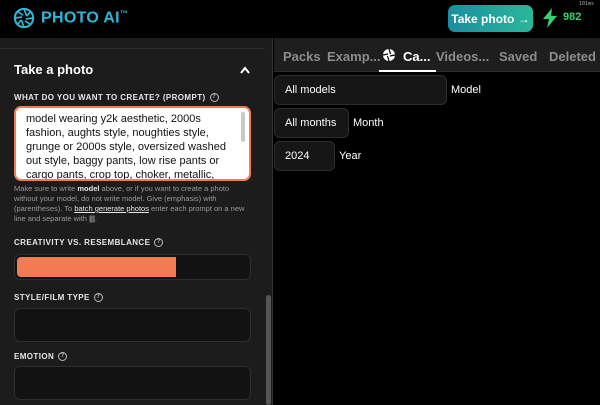  What do you see at coordinates (111, 208) in the screenshot?
I see `batch-generate-link: batch generate photos` at bounding box center [111, 208].